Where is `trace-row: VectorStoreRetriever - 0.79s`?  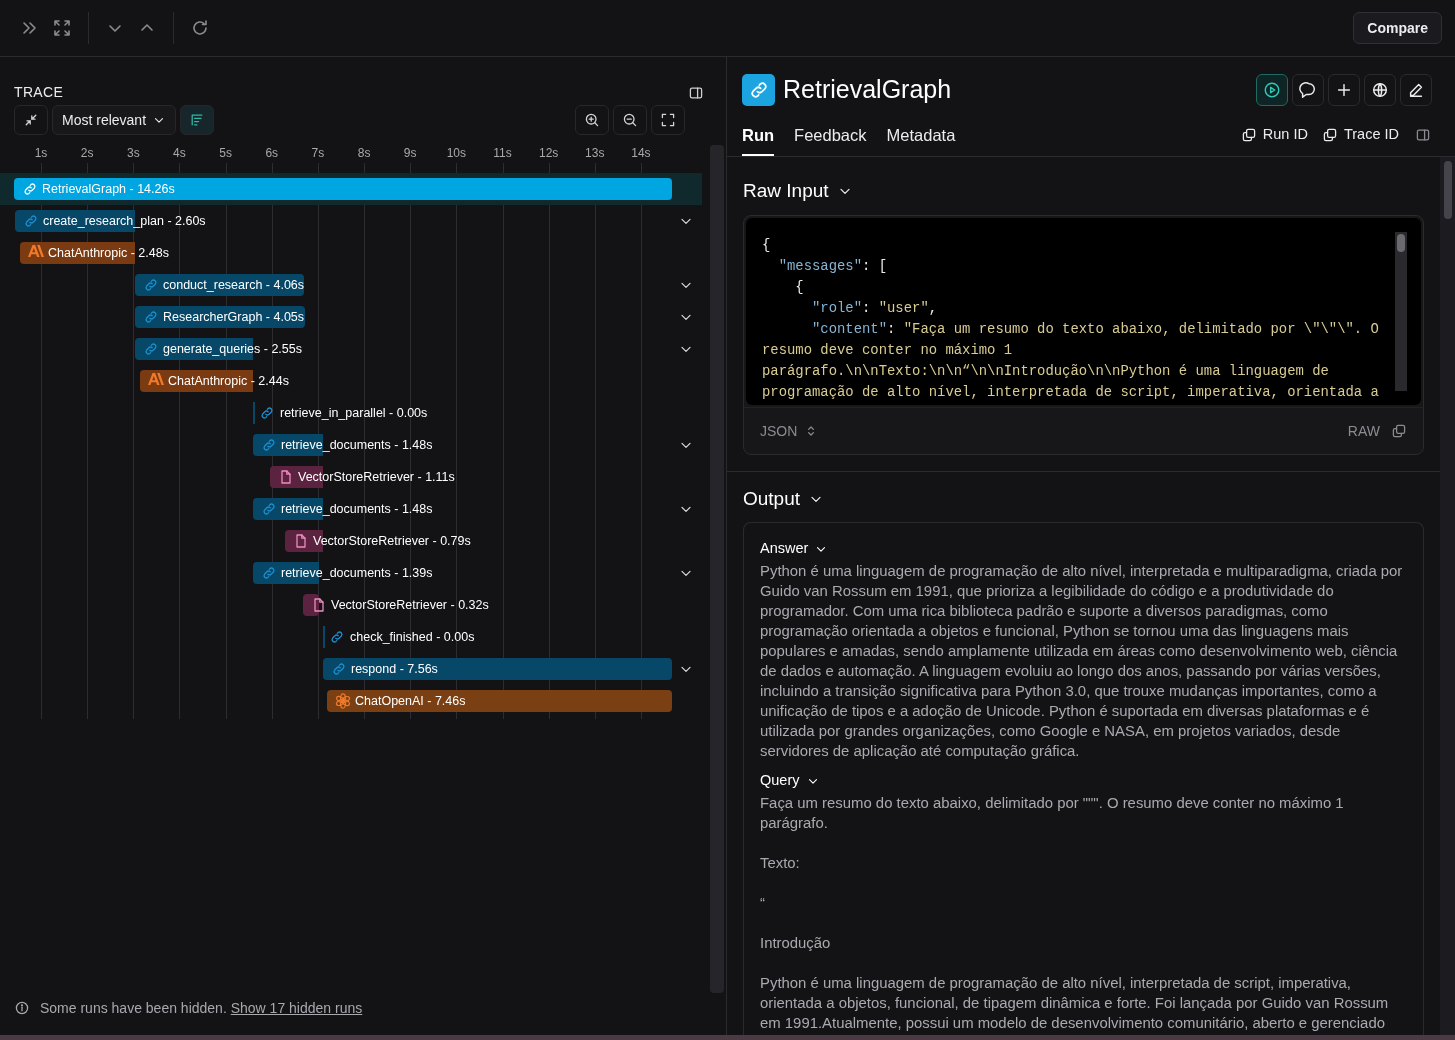
trace-row: VectorStoreRetriever - 0.79s is located at coordinates (351, 541).